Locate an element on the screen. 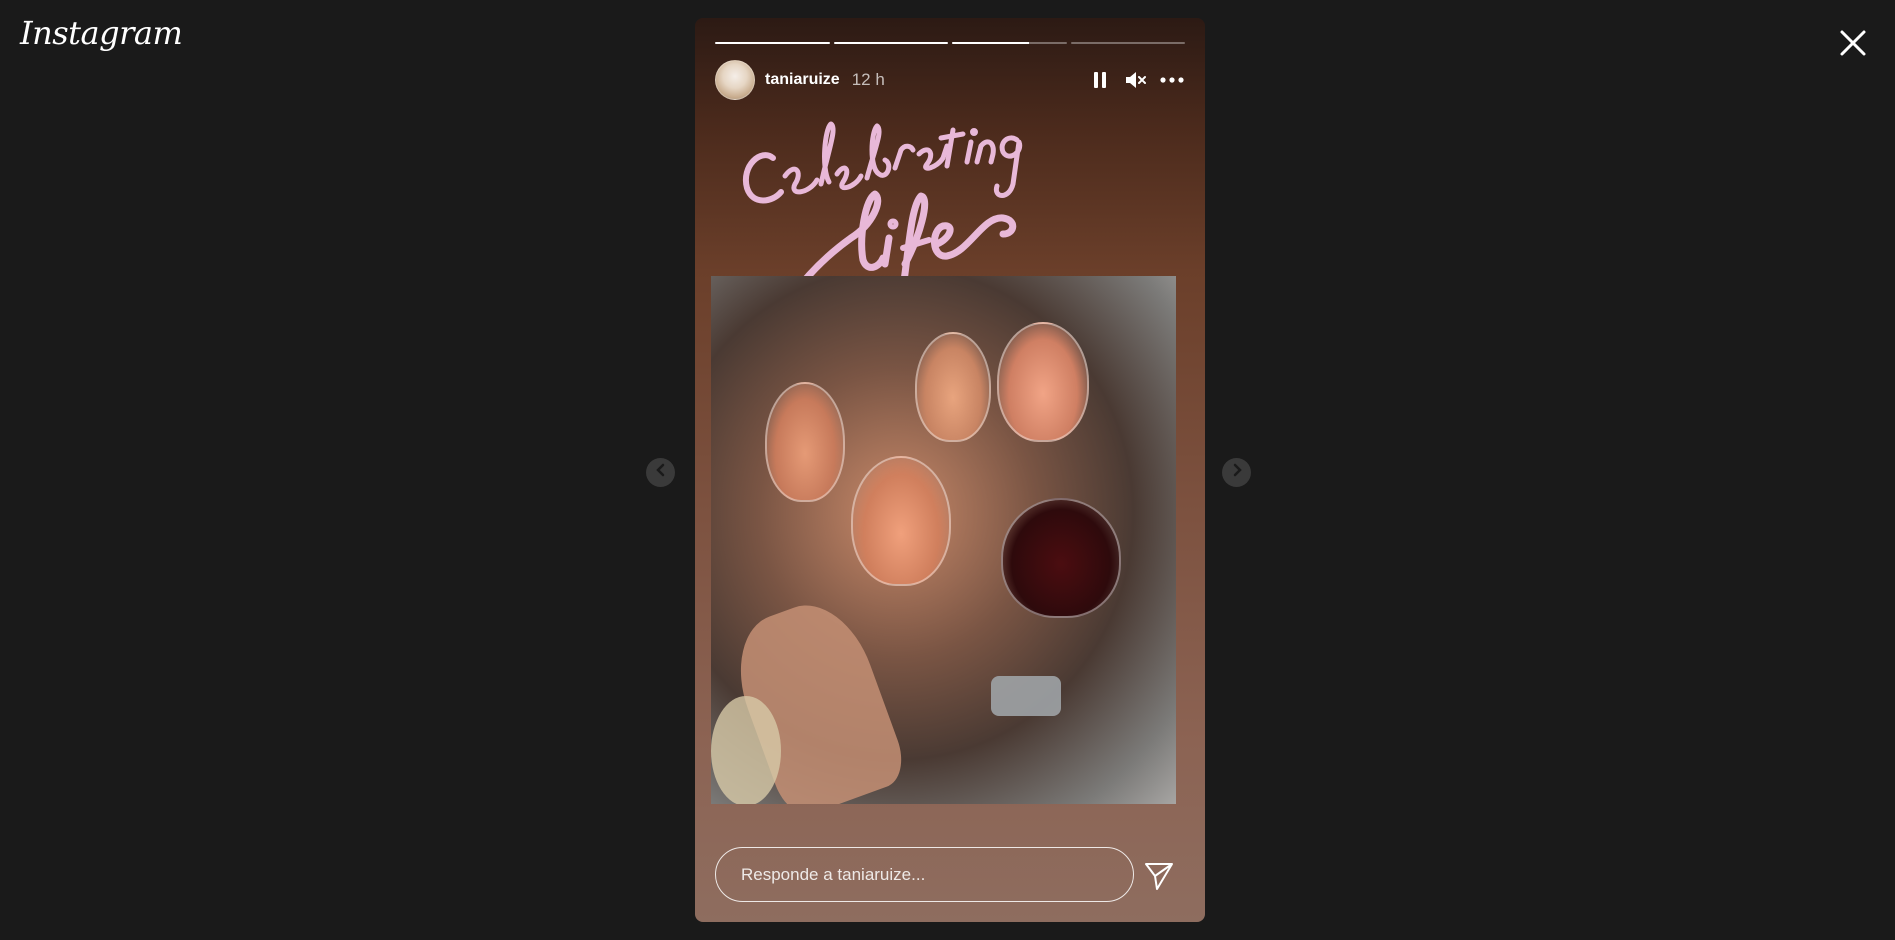  story-controls is located at coordinates (1136, 80).